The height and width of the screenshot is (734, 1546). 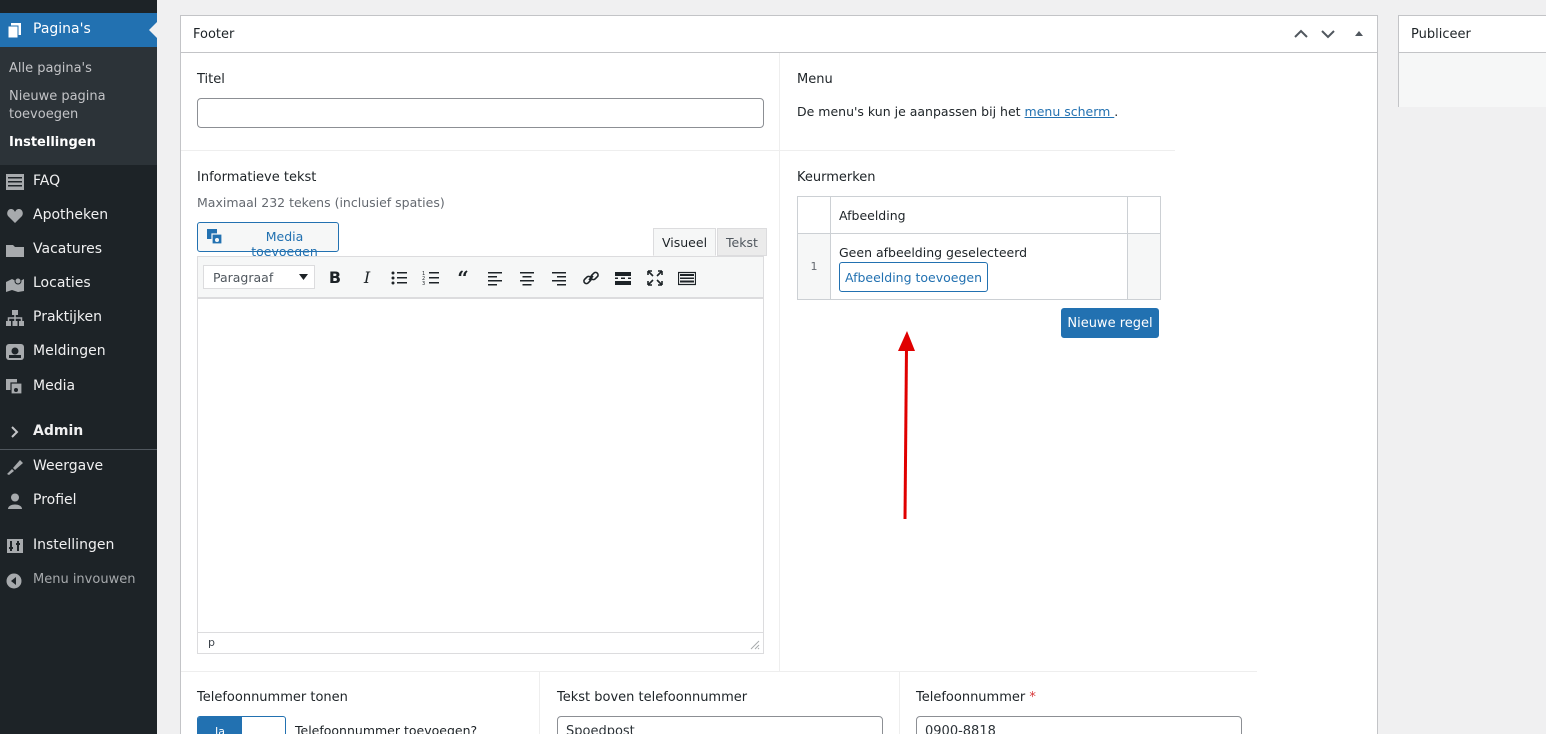 I want to click on move-down-icon, so click(x=1328, y=34).